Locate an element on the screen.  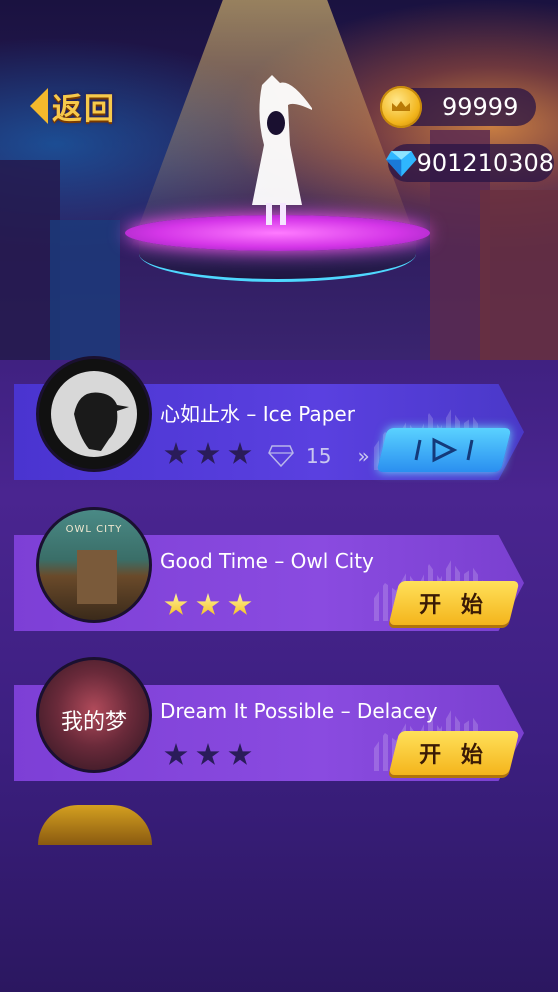
album-text: 我的梦 is located at coordinates (93, 722).